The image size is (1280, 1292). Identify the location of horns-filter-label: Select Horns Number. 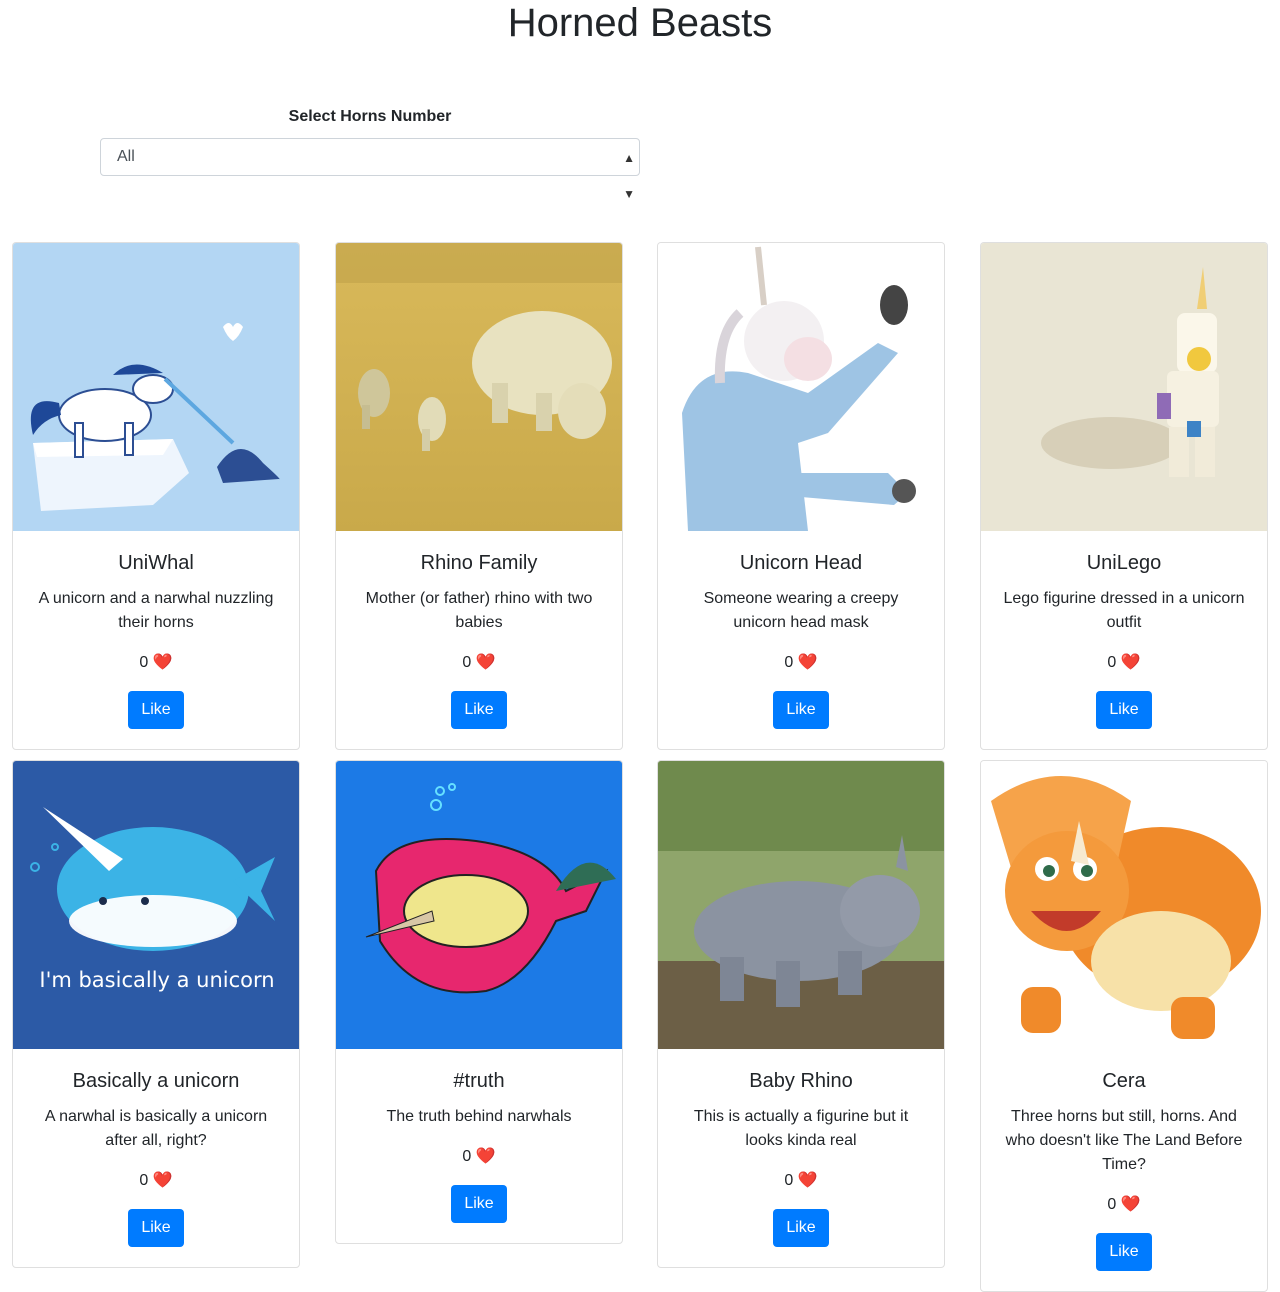
(370, 116).